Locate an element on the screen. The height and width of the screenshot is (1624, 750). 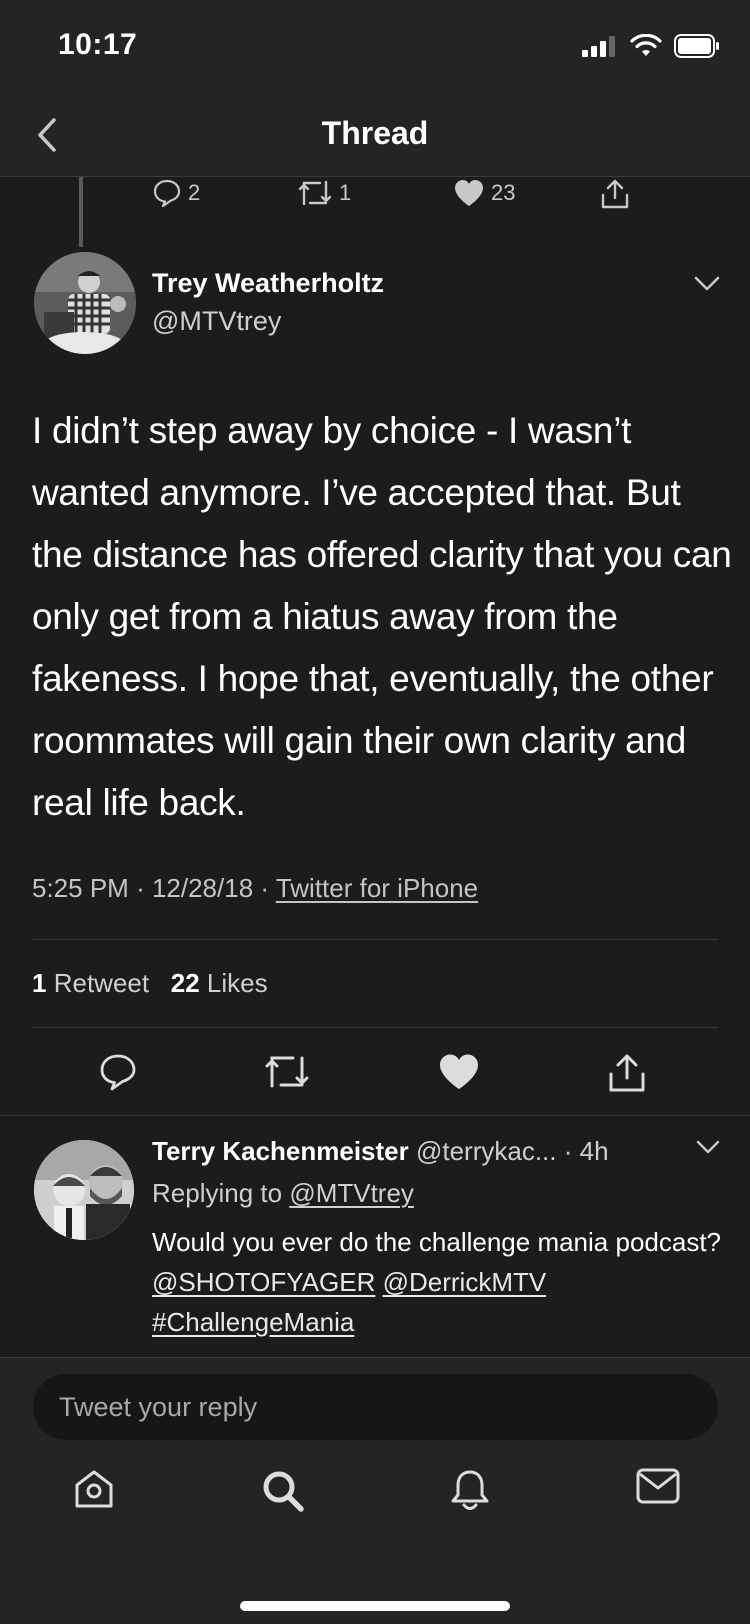
previous-reply-button: 2 is located at coordinates (176, 193).